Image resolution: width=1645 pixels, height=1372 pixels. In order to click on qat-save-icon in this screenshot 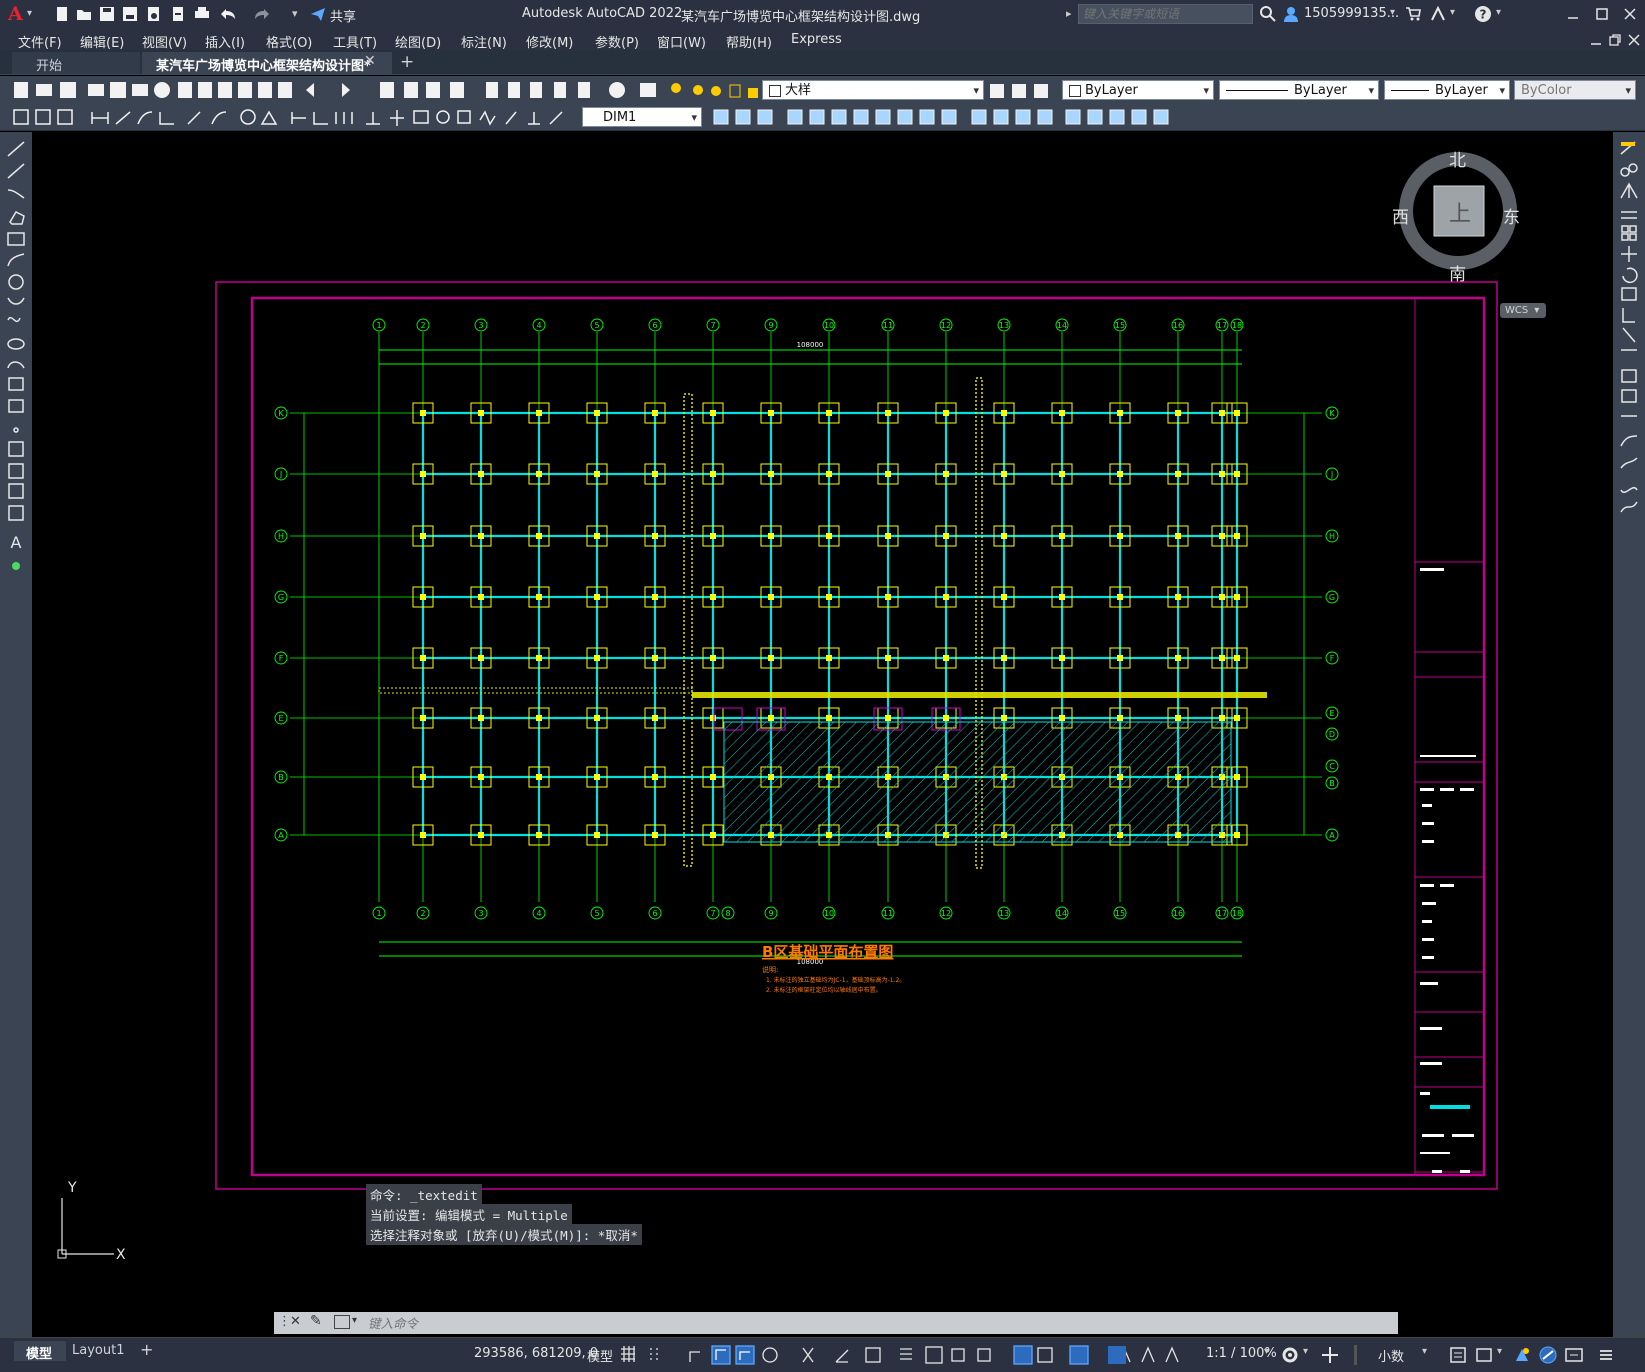, I will do `click(107, 14)`.